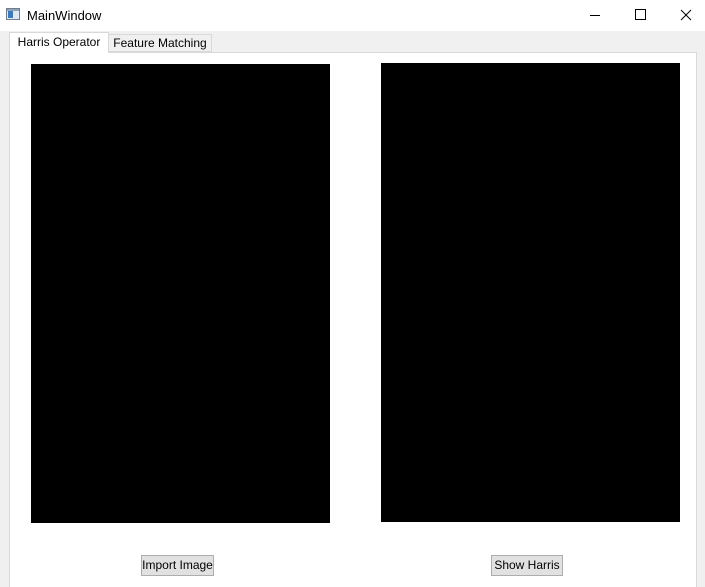 The height and width of the screenshot is (587, 705). I want to click on minimize-button, so click(595, 15).